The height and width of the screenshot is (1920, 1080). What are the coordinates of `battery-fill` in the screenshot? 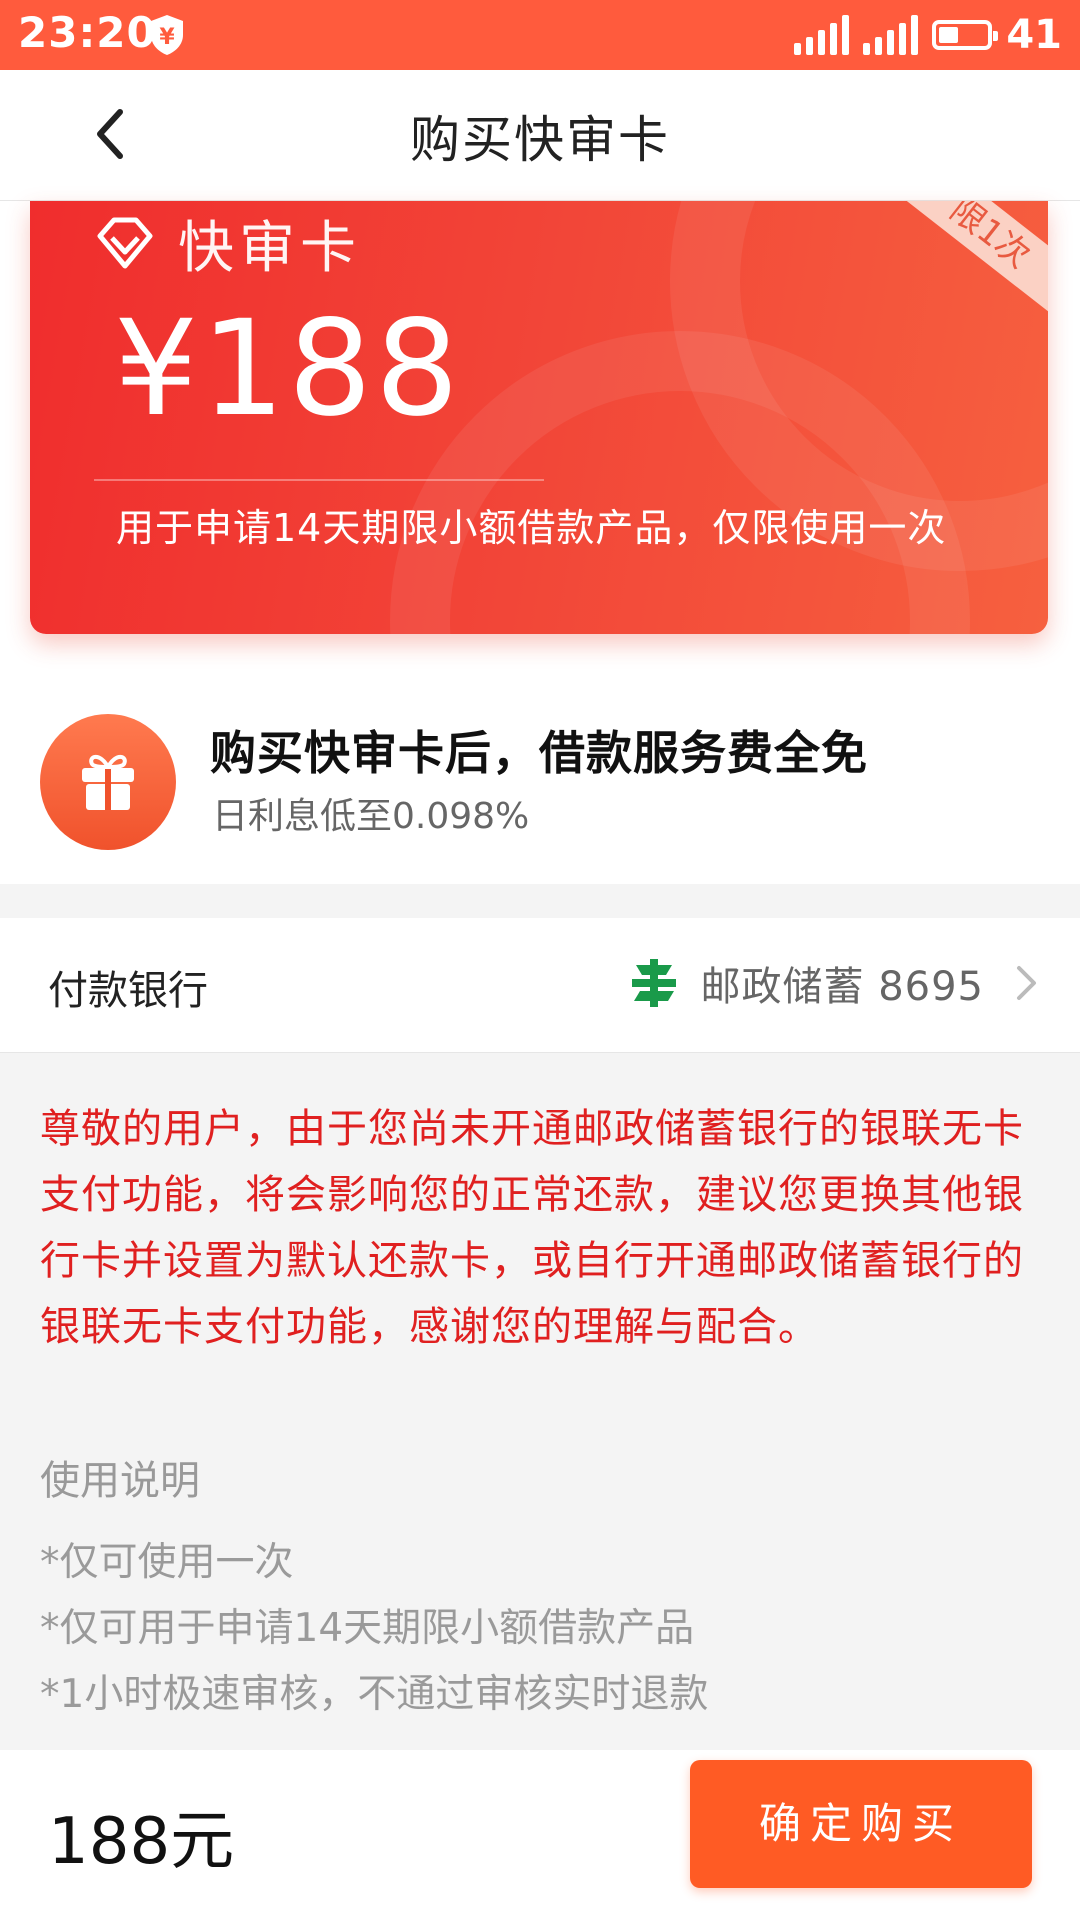 It's located at (949, 35).